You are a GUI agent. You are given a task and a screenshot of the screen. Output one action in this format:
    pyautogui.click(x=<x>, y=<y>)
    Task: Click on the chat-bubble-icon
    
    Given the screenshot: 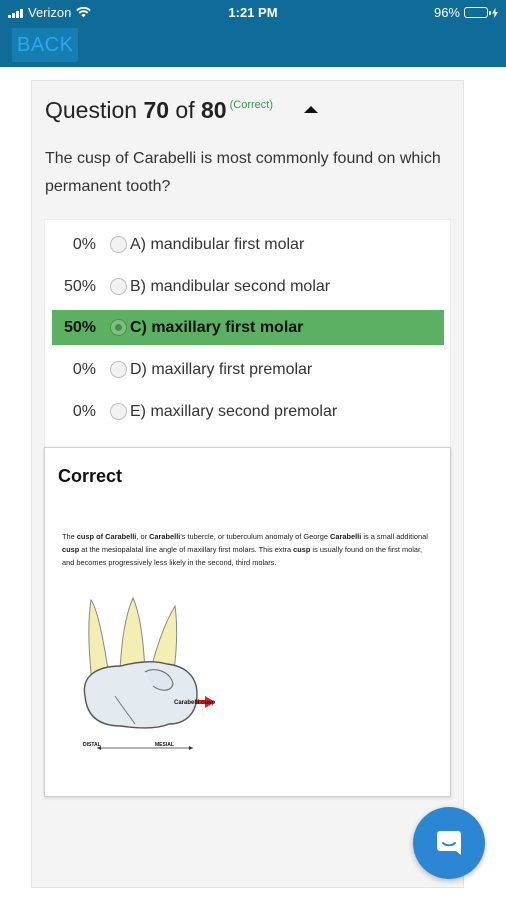 What is the action you would take?
    pyautogui.click(x=449, y=843)
    